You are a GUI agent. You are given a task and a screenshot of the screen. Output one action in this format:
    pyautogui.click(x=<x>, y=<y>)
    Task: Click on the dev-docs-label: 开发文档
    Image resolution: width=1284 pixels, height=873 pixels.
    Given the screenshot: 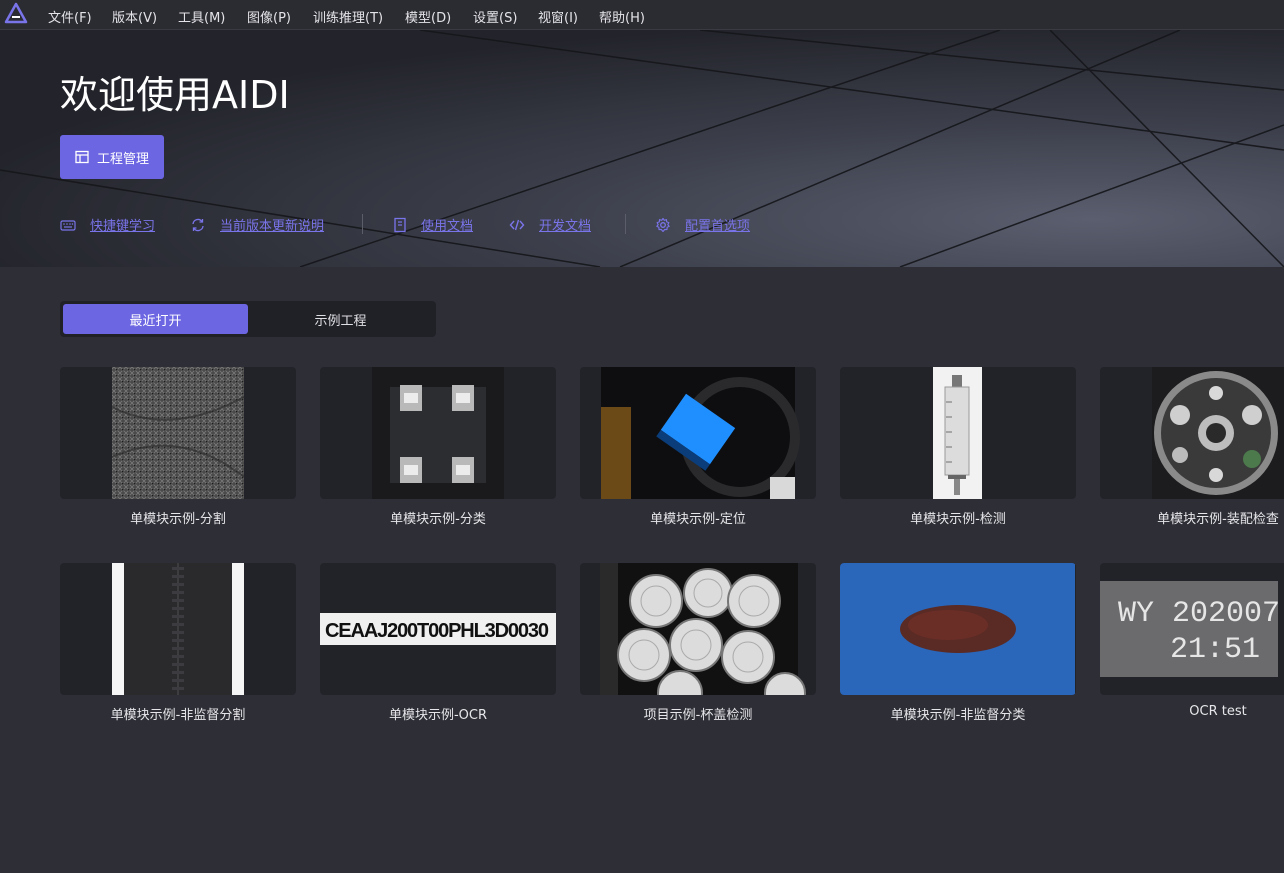 What is the action you would take?
    pyautogui.click(x=565, y=226)
    